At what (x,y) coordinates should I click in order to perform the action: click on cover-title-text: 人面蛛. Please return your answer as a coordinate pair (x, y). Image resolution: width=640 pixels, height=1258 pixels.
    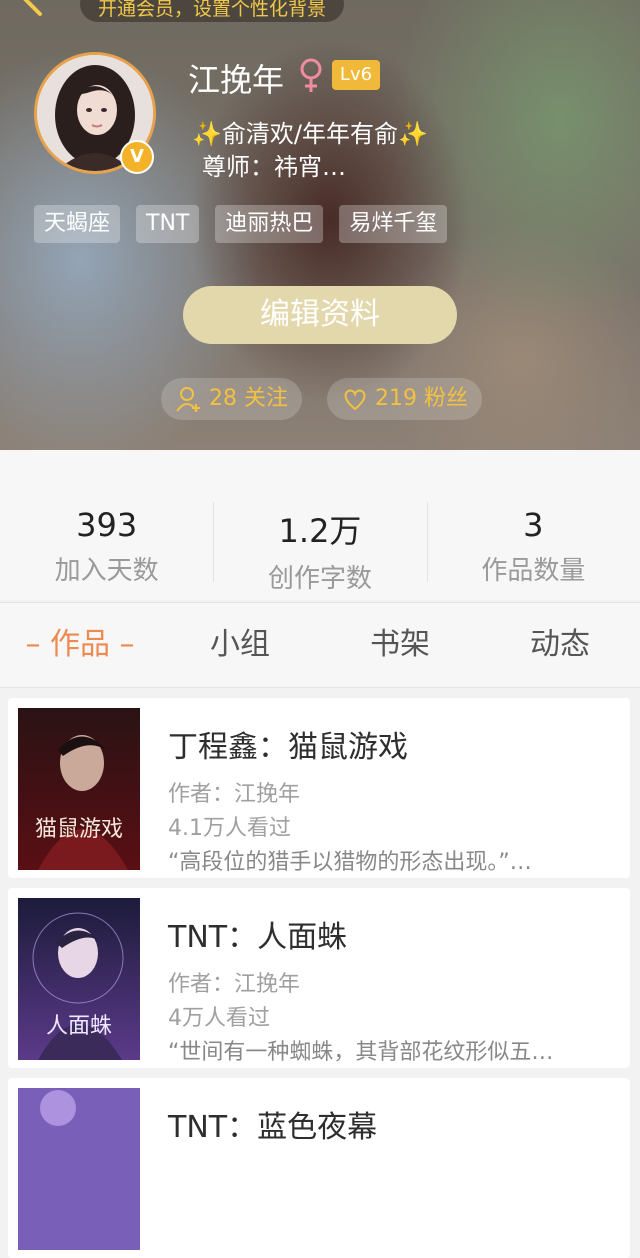
    Looking at the image, I should click on (79, 1026).